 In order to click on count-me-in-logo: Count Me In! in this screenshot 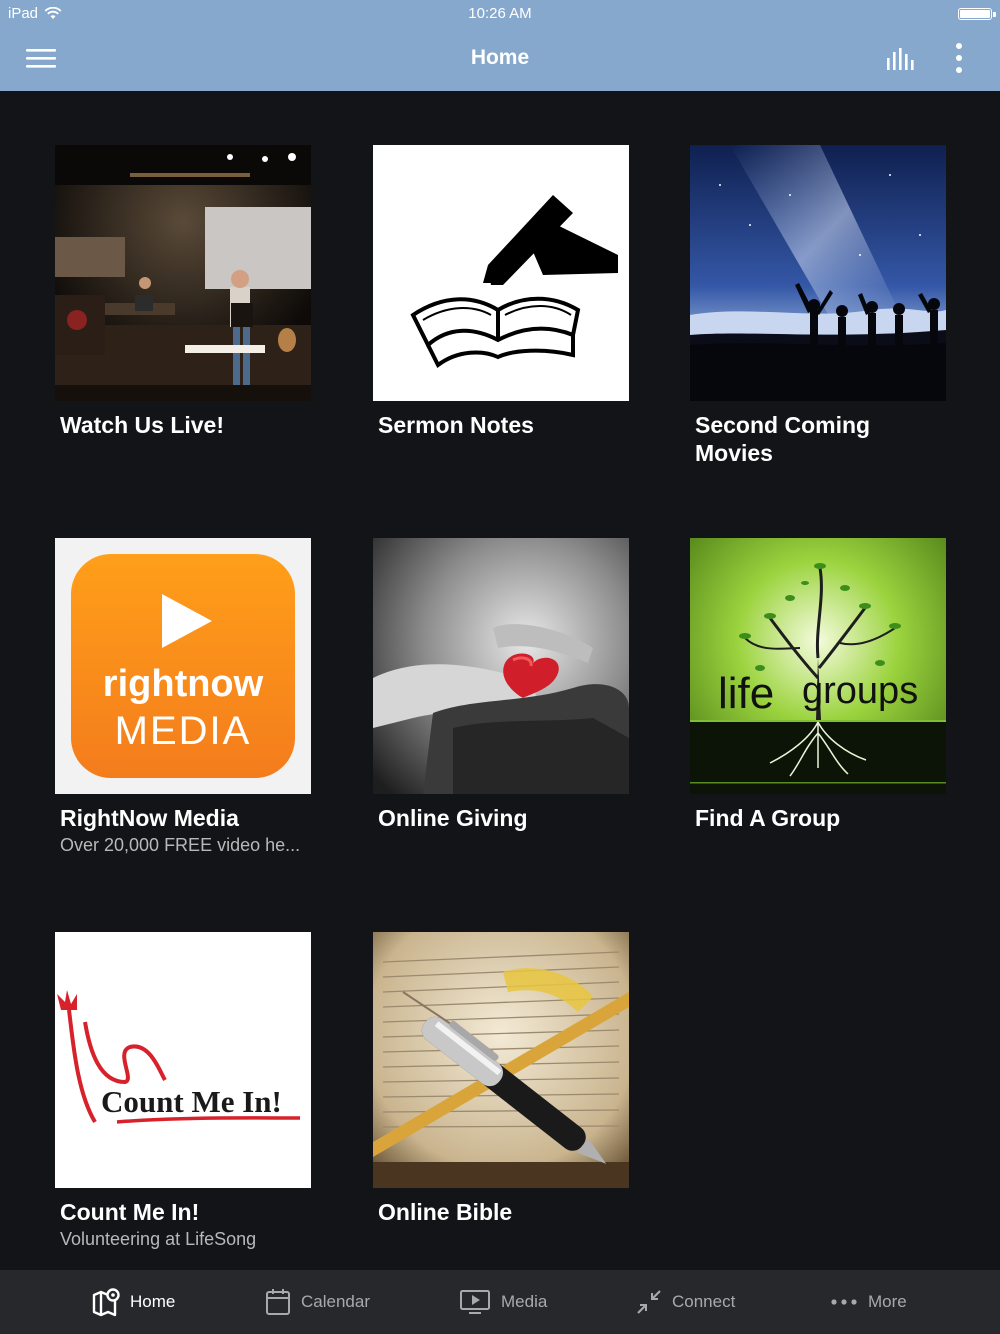, I will do `click(183, 1060)`.